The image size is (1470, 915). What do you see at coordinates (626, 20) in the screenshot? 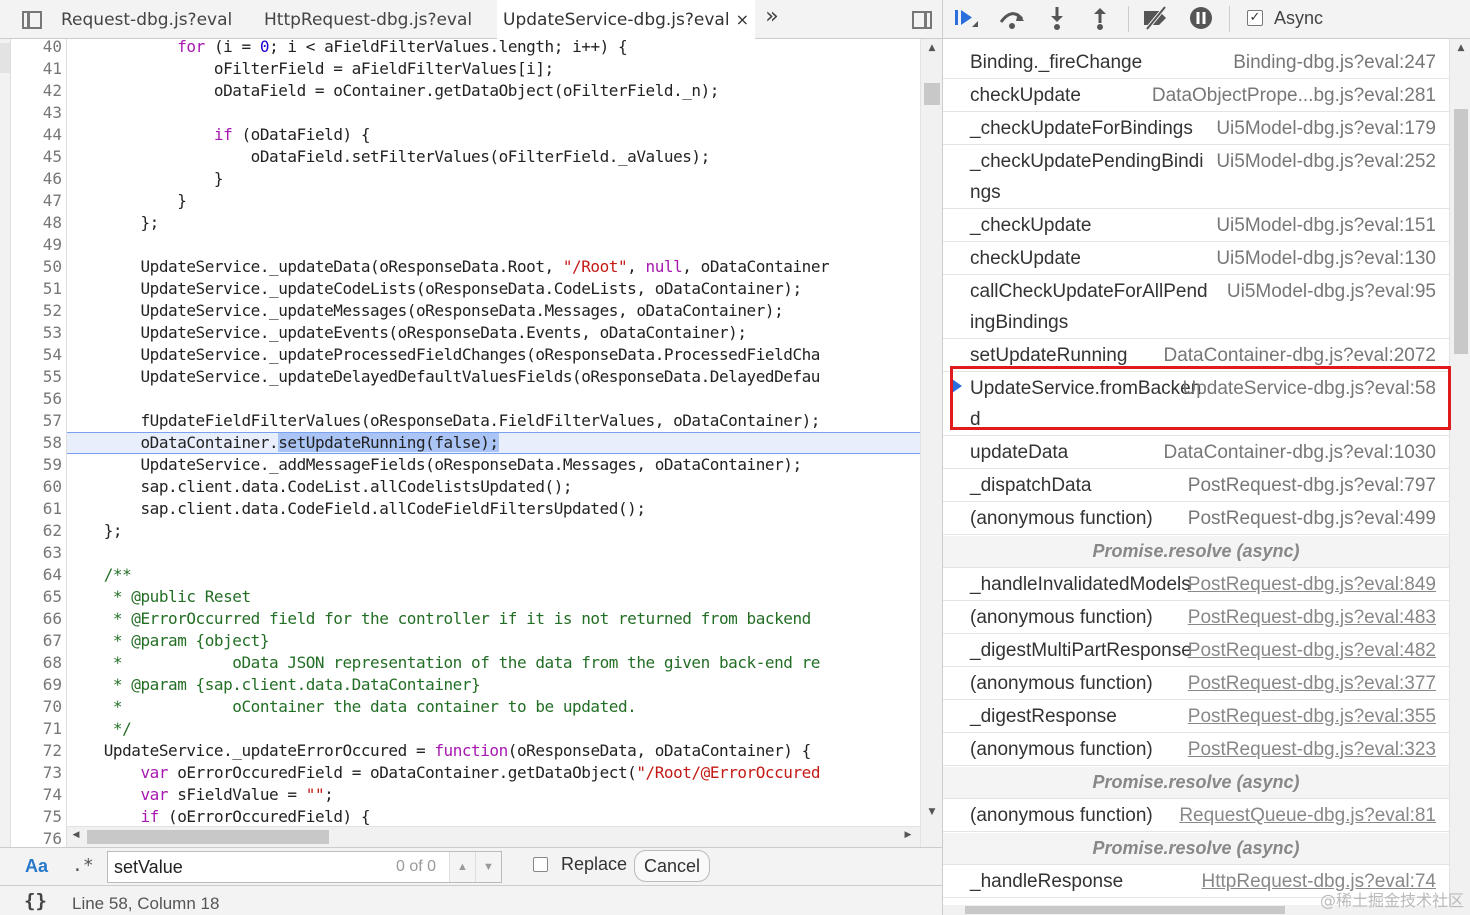
I see `tab-updateservice: UpdateService-dbg.js?eval ×` at bounding box center [626, 20].